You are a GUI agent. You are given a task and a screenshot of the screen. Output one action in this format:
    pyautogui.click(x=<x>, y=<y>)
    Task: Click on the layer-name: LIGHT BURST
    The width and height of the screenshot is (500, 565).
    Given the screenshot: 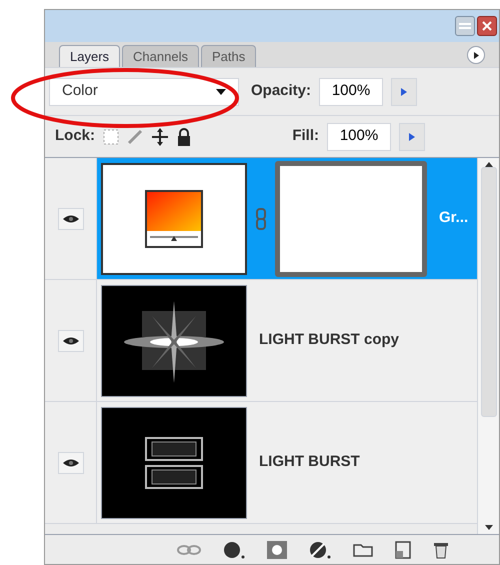 What is the action you would take?
    pyautogui.click(x=309, y=462)
    